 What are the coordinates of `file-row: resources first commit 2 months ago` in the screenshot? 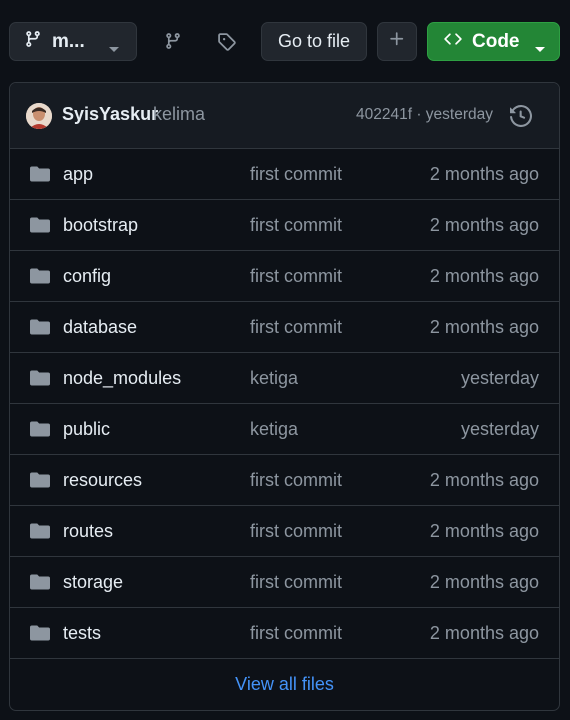 It's located at (284, 480).